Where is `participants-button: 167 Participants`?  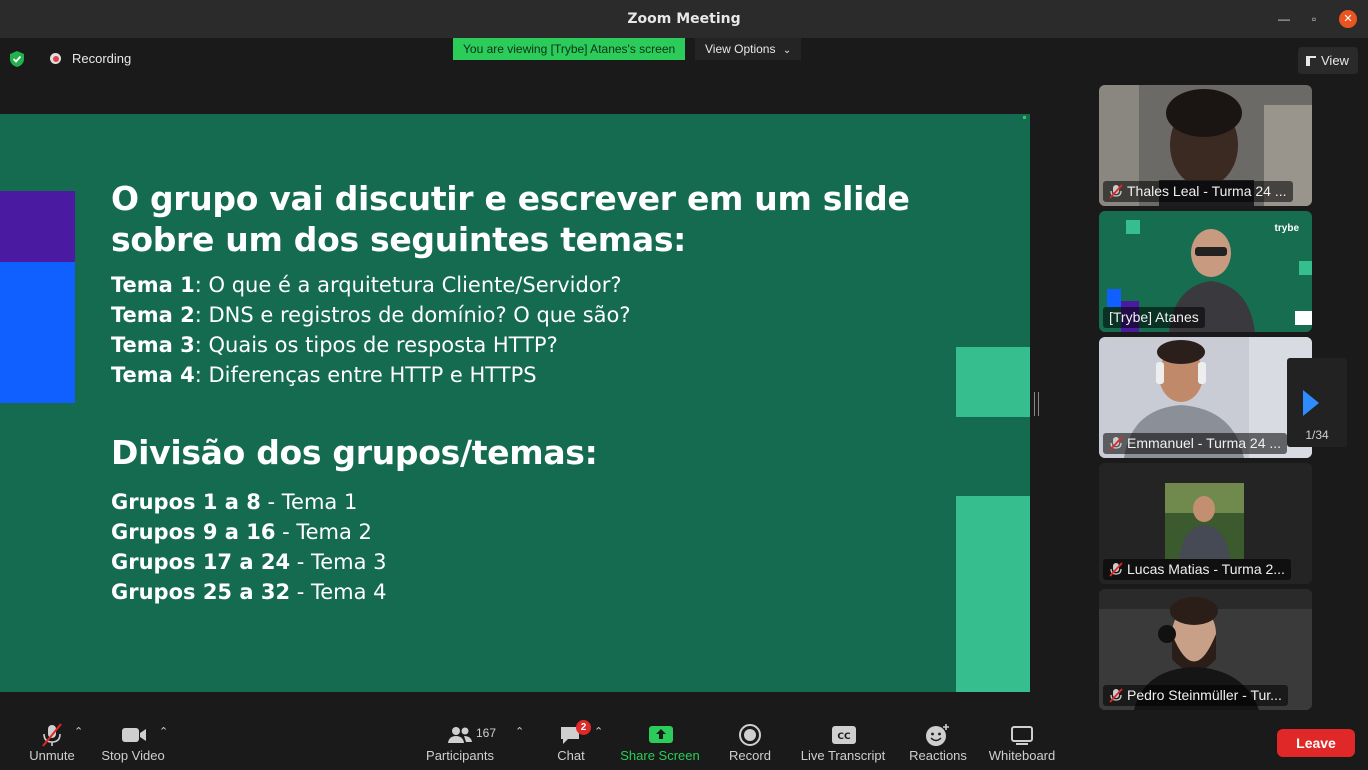
participants-button: 167 Participants is located at coordinates (460, 743).